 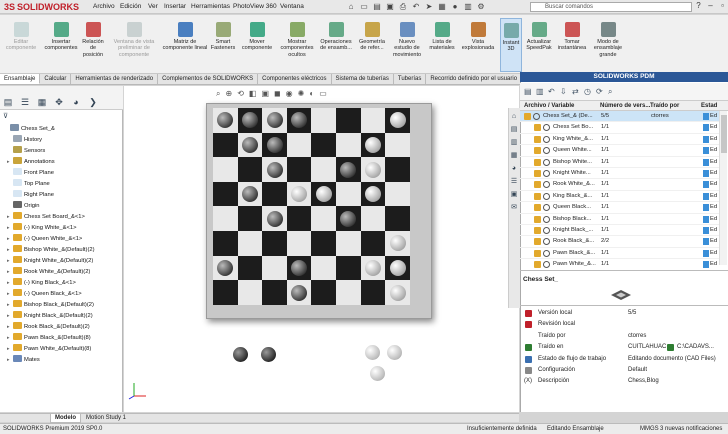 What do you see at coordinates (311, 94) in the screenshot?
I see `apply-scene-icon: ◐` at bounding box center [311, 94].